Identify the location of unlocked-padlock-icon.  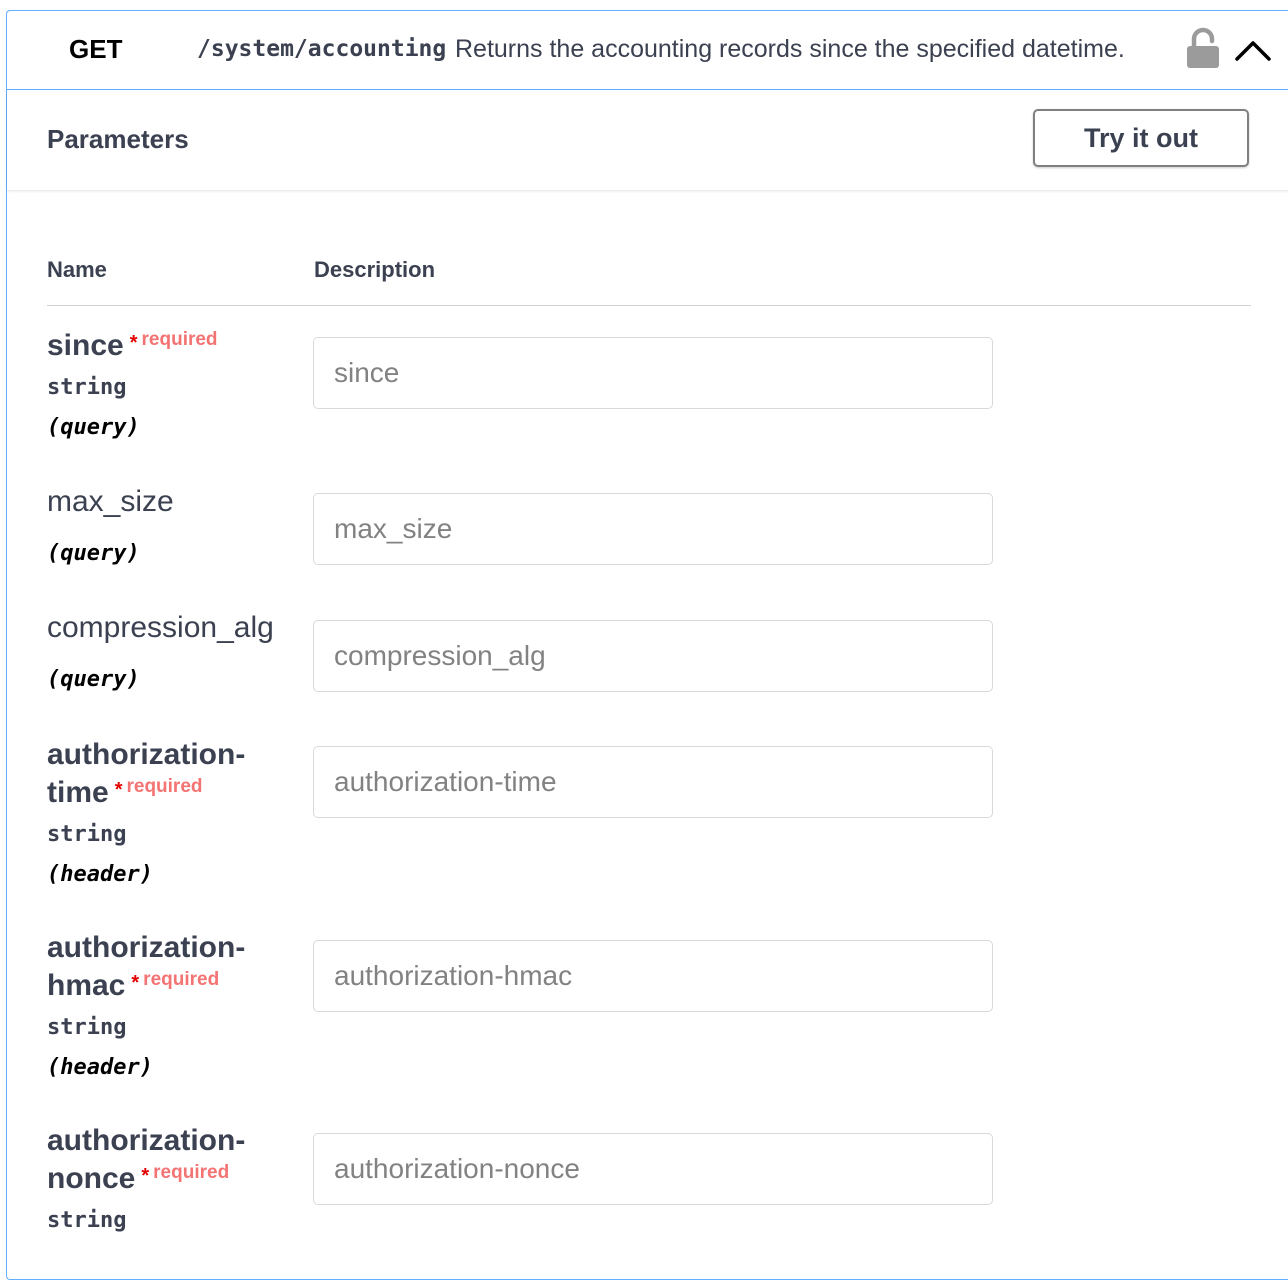
(1203, 48).